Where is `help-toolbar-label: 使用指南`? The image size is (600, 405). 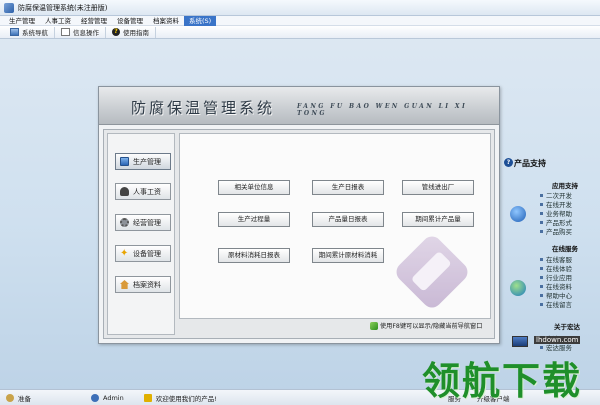 help-toolbar-label: 使用指南 is located at coordinates (136, 33).